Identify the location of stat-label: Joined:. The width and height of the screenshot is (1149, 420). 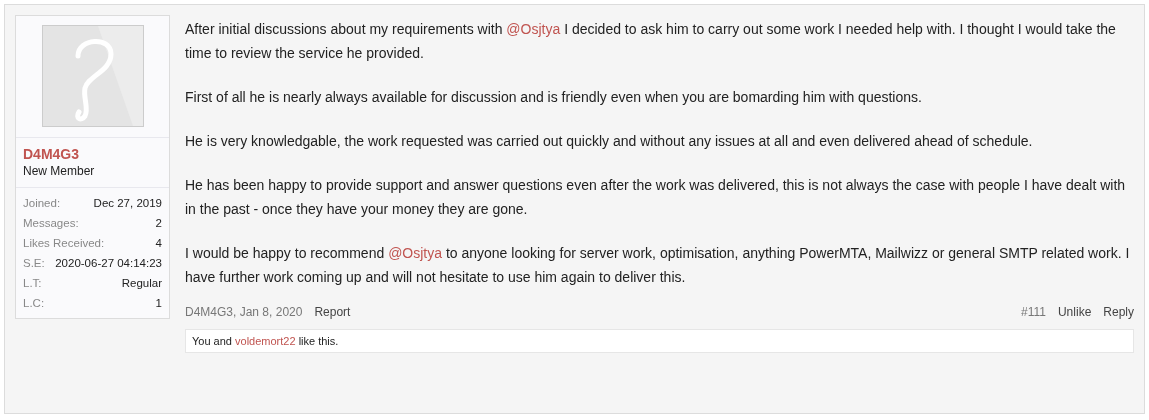
(42, 203).